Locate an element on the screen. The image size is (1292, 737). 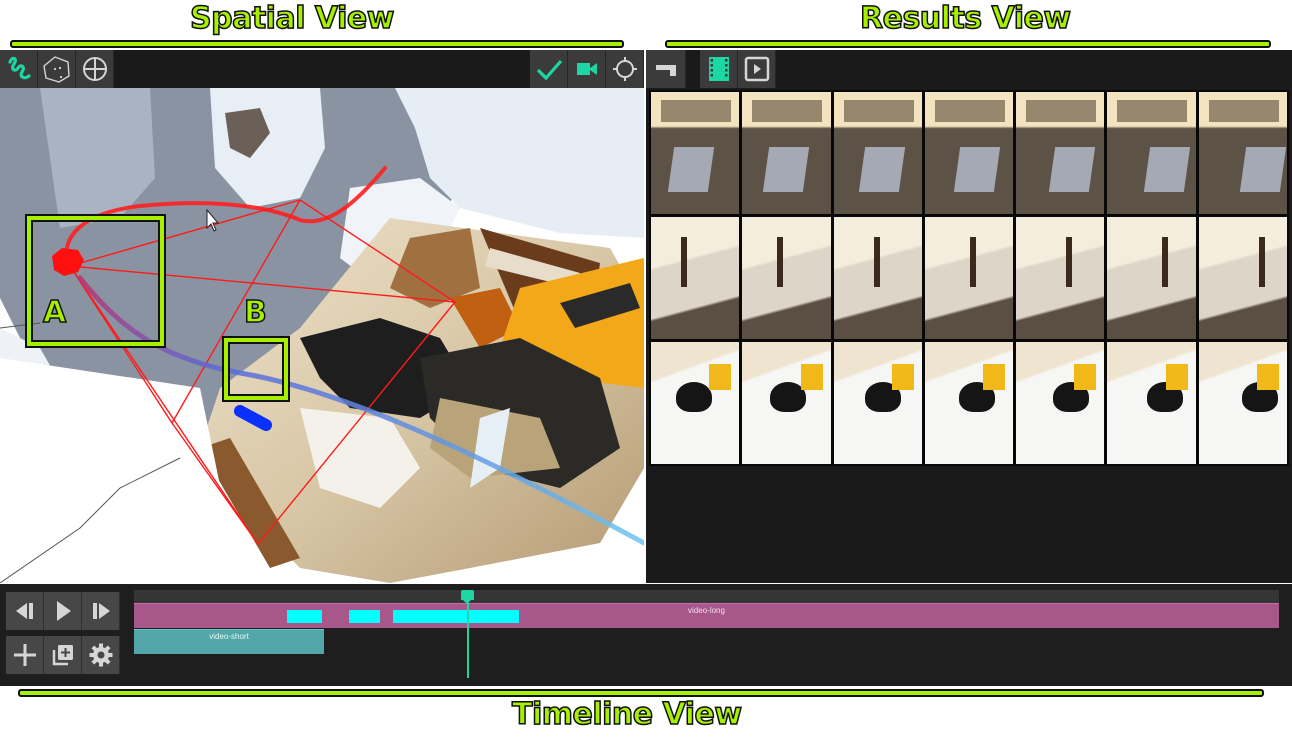
camera-button is located at coordinates (587, 69).